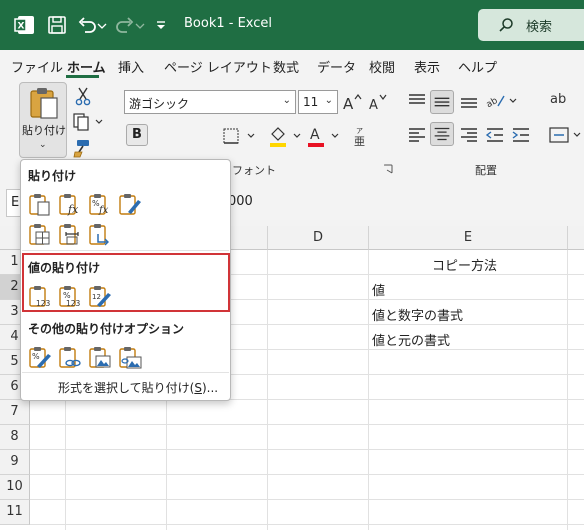  I want to click on tab-review: 校閲, so click(382, 66).